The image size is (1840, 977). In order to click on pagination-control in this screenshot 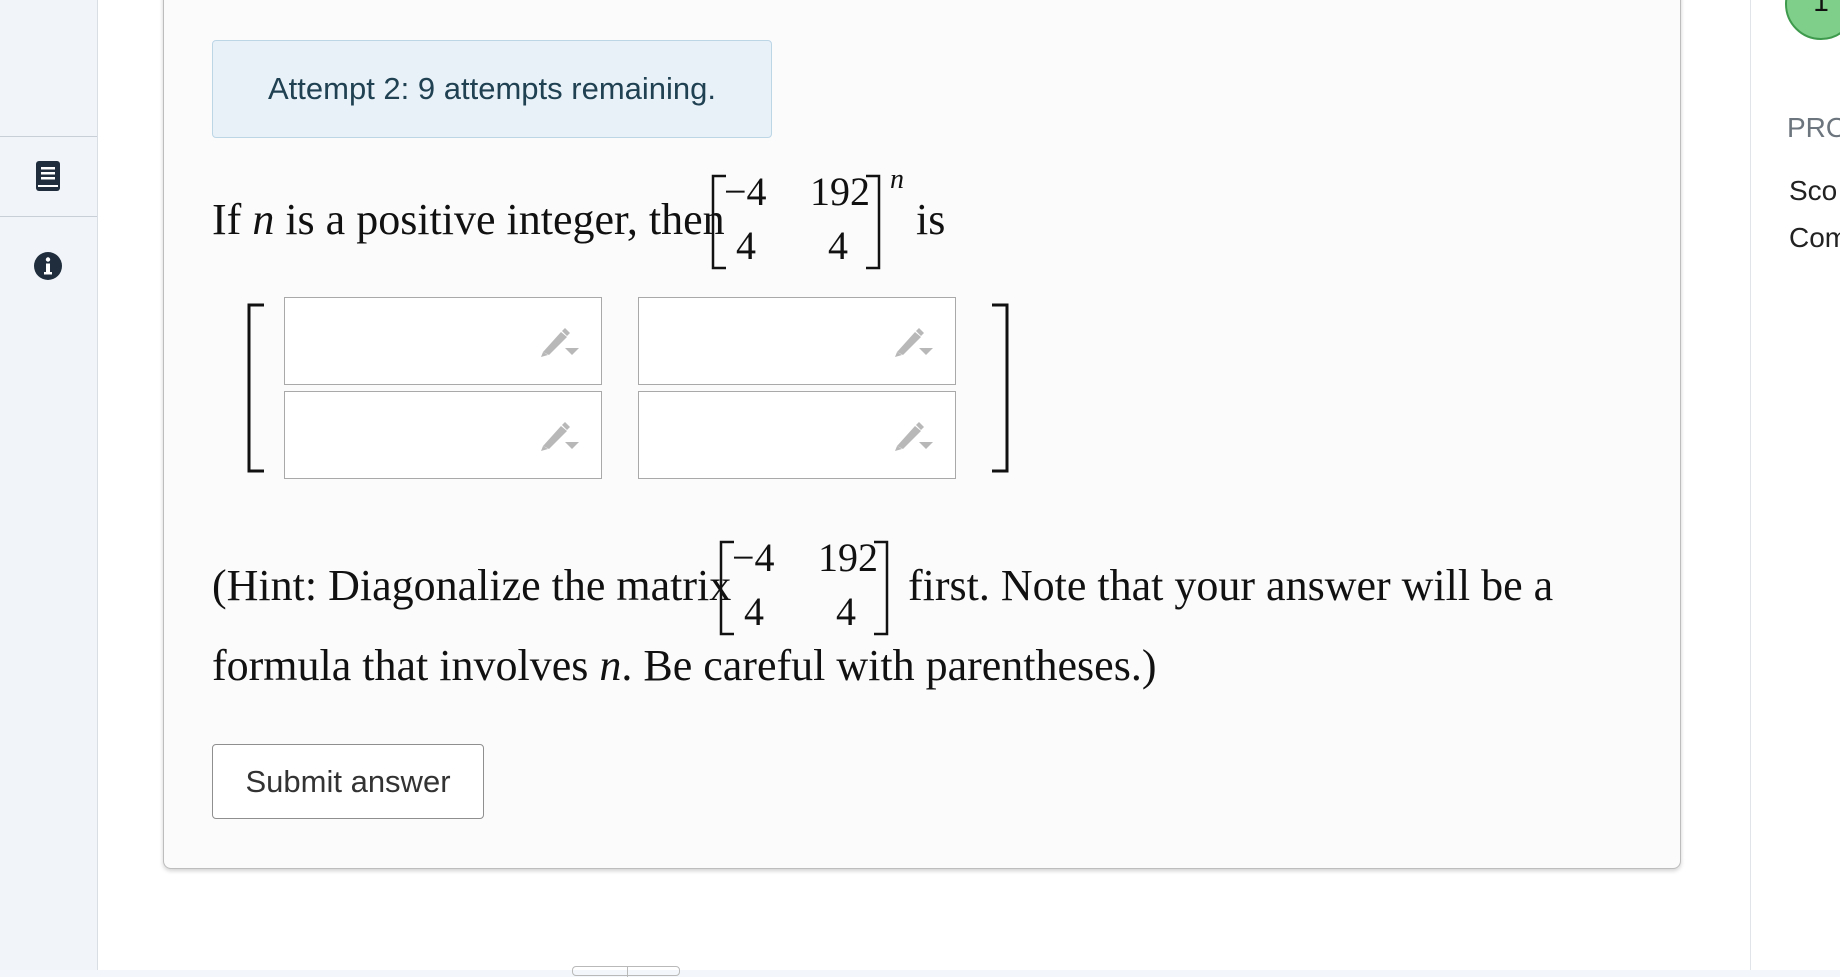, I will do `click(626, 971)`.